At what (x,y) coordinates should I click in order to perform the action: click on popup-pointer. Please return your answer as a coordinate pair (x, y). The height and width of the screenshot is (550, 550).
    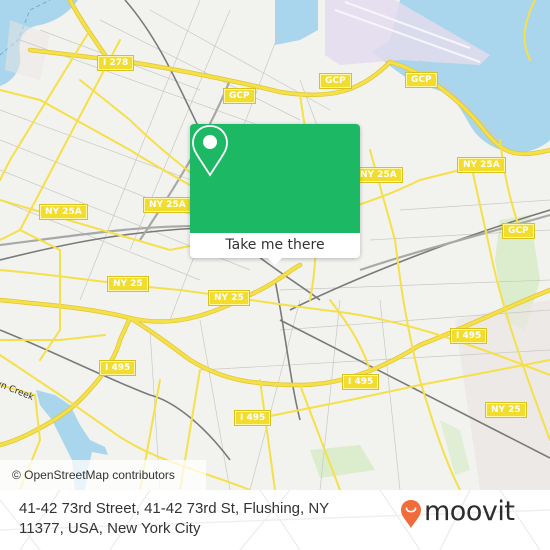
    Looking at the image, I should click on (275, 261).